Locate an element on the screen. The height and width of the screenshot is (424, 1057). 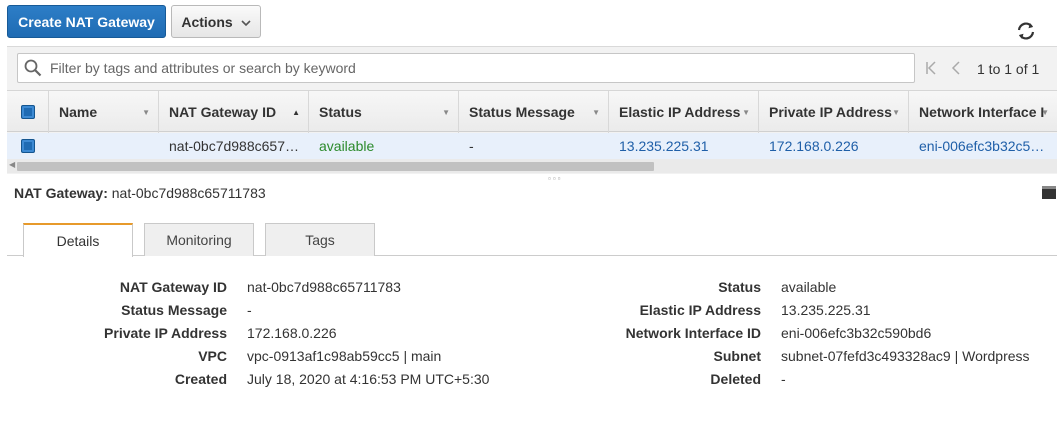
tab-tags: Tags is located at coordinates (320, 239).